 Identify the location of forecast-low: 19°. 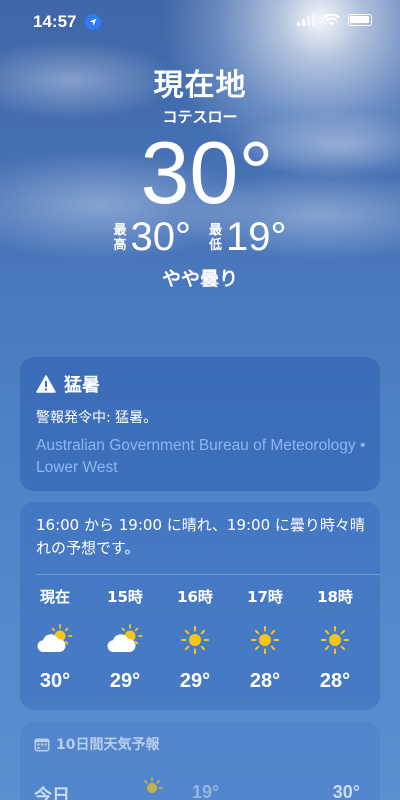
(206, 791).